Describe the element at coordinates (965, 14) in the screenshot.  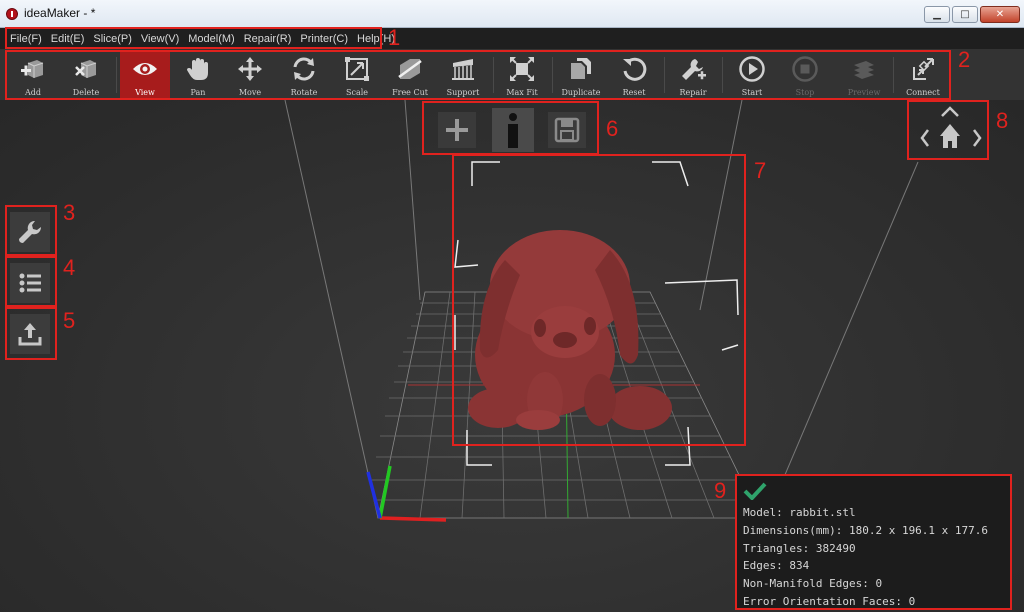
I see `maximize-button: □` at that location.